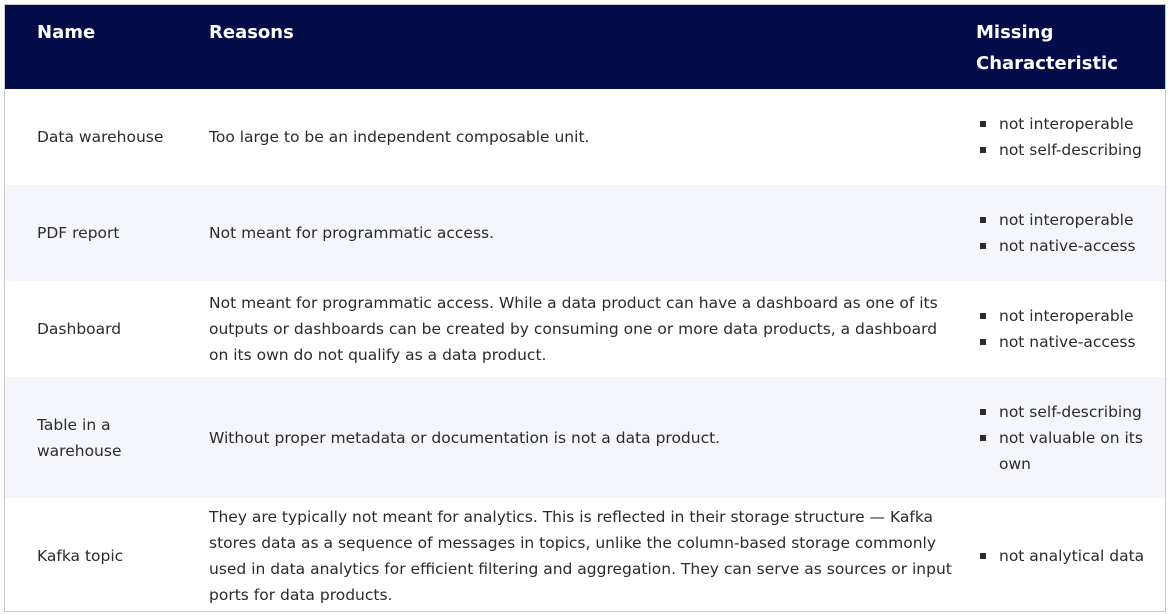 The height and width of the screenshot is (615, 1171). Describe the element at coordinates (352, 233) in the screenshot. I see `row-reason: Not meant for programmatic access.` at that location.